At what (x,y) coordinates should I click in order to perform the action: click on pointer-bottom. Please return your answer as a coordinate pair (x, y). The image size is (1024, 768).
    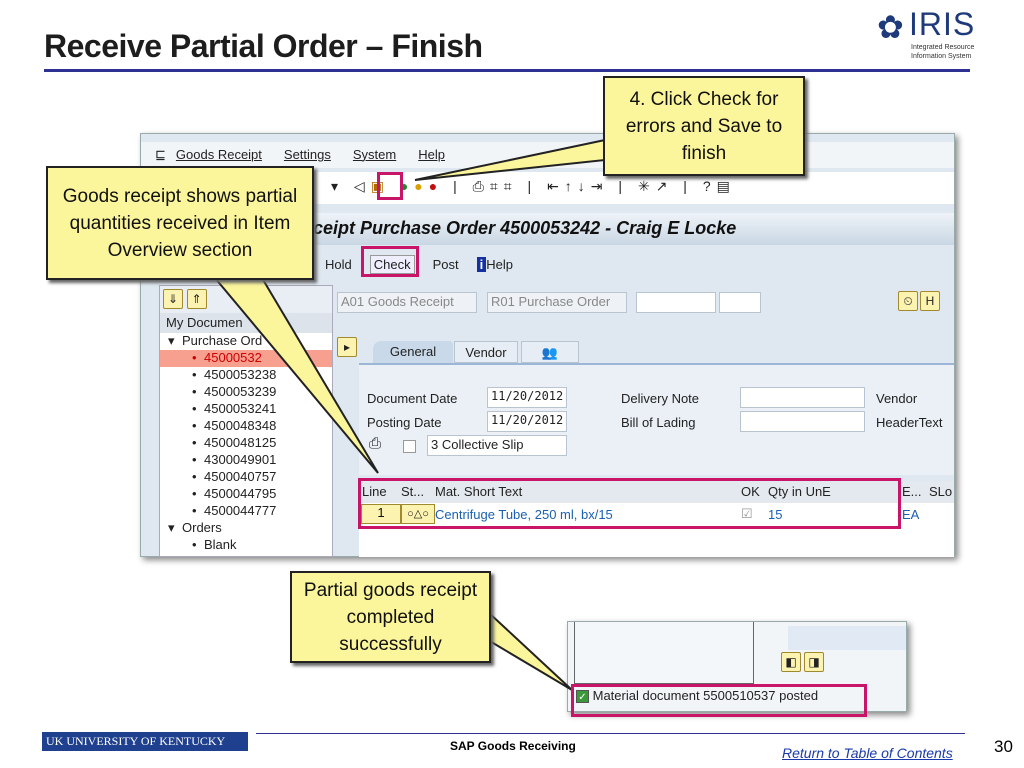
    Looking at the image, I should click on (530, 650).